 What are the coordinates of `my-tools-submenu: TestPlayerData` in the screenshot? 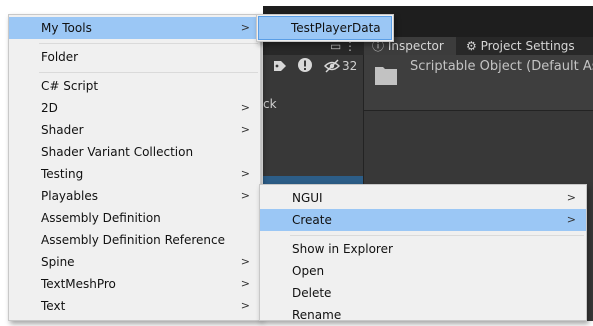 It's located at (325, 28).